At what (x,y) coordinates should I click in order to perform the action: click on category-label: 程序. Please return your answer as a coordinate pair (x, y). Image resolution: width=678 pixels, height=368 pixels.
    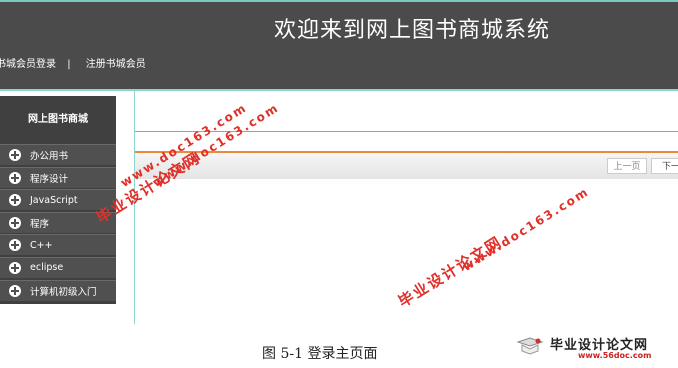
    Looking at the image, I should click on (40, 224).